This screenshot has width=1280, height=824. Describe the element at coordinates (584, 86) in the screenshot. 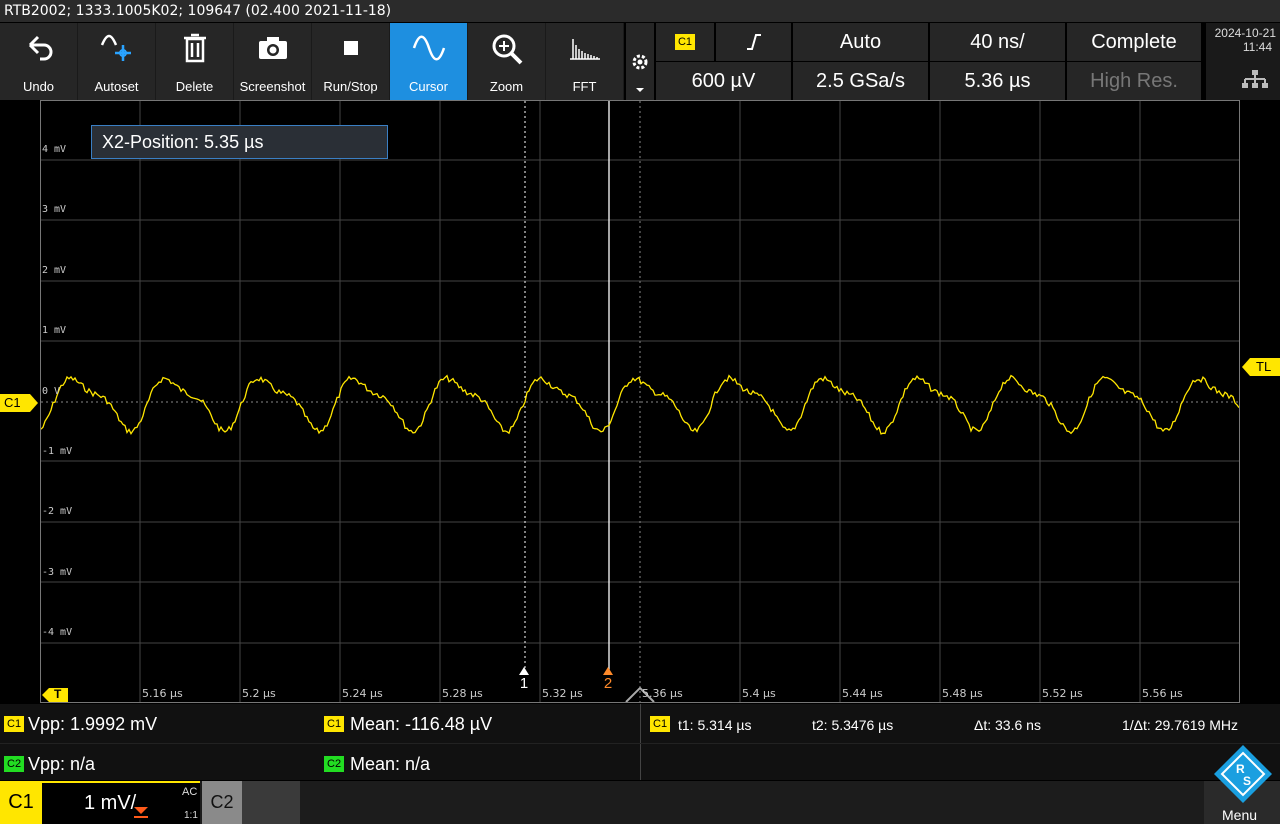

I see `fft-label: FFT` at that location.